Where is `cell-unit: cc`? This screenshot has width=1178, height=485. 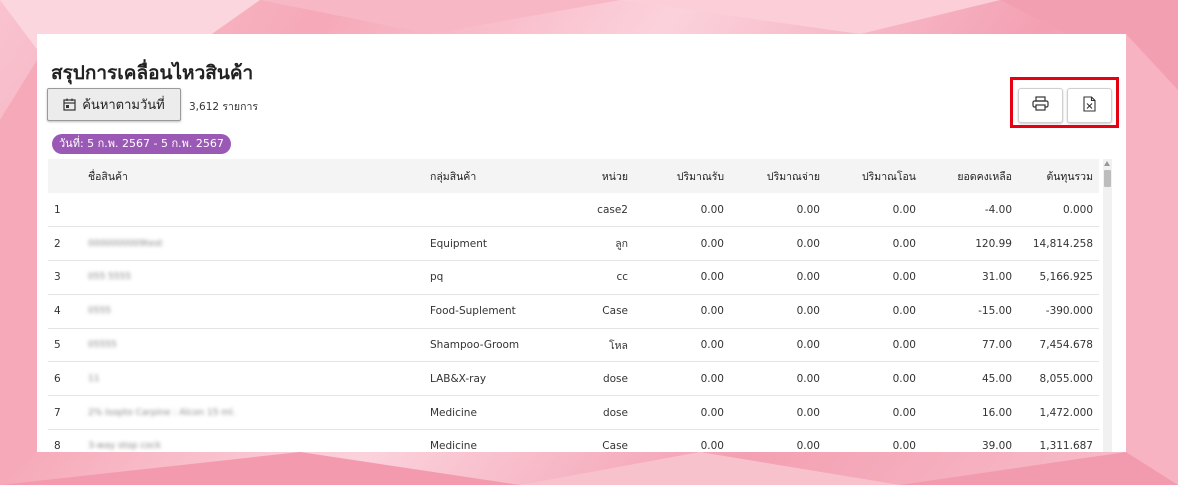 cell-unit: cc is located at coordinates (622, 277).